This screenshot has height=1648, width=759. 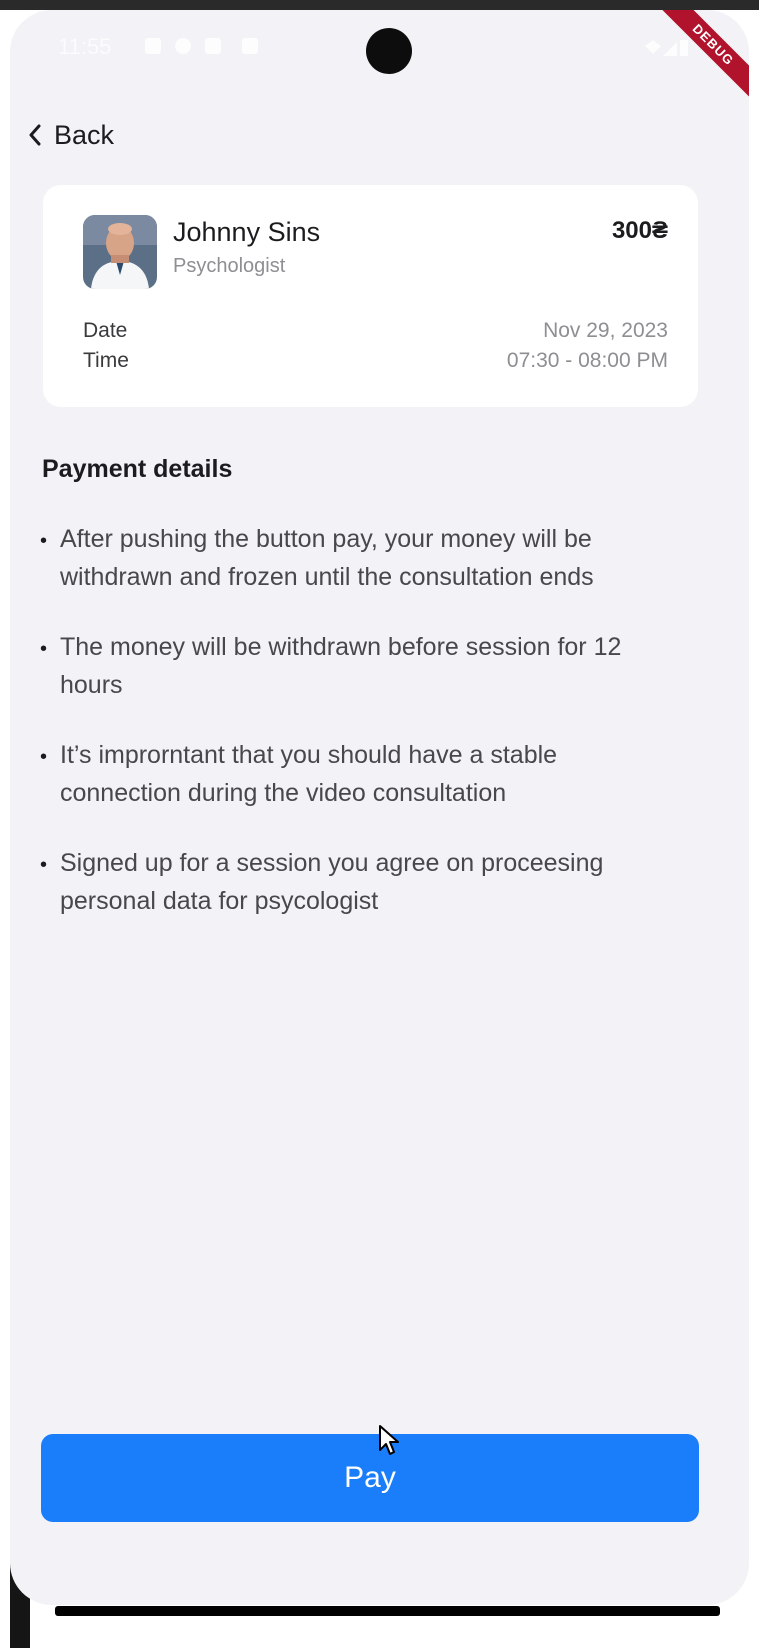 I want to click on lock-icon, so click(x=213, y=46).